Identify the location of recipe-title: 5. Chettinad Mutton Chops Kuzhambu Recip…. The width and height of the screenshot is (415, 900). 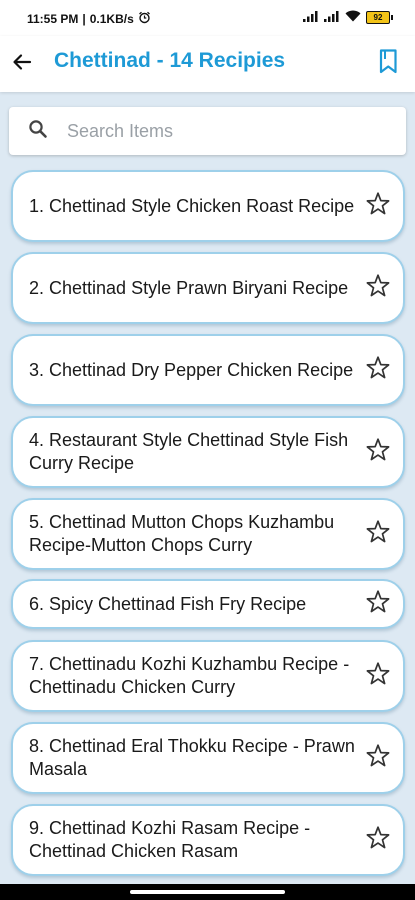
(182, 533).